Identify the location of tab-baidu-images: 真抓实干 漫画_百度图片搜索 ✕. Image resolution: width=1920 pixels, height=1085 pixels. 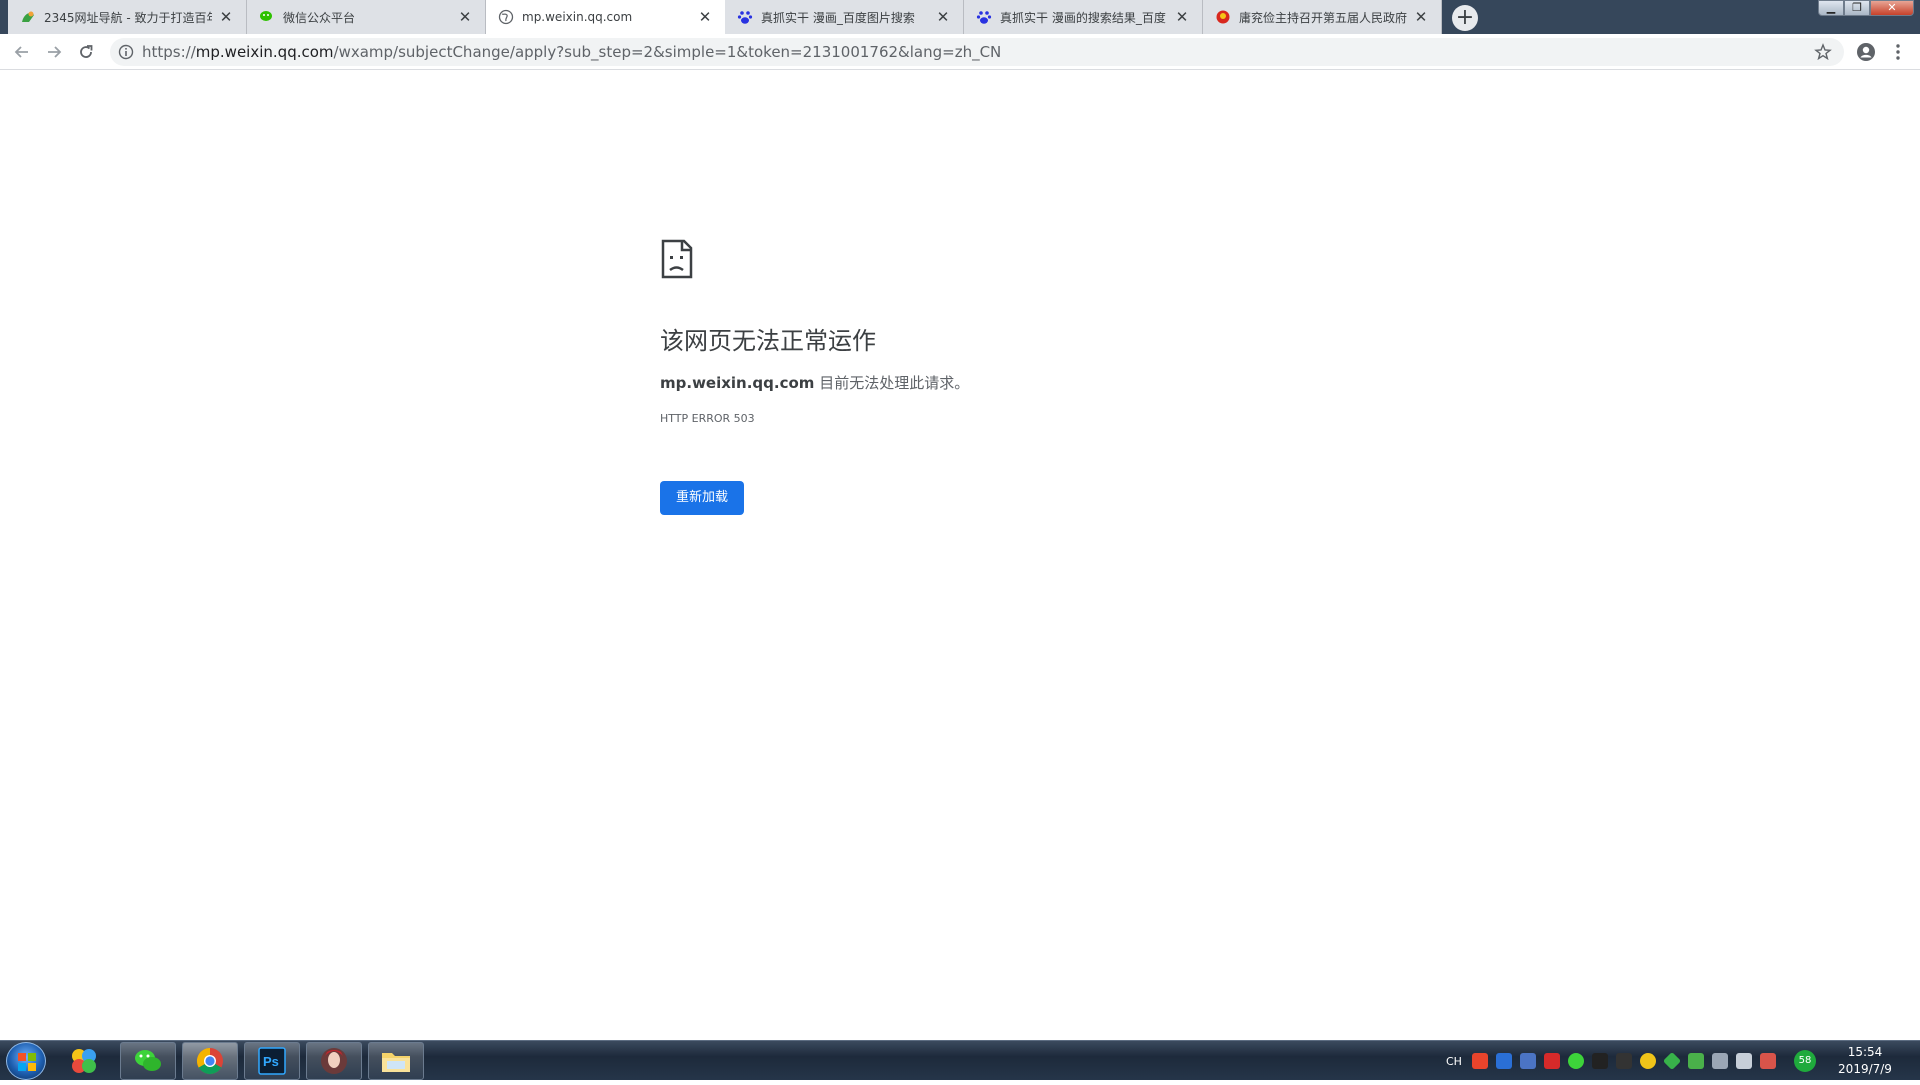
(844, 17).